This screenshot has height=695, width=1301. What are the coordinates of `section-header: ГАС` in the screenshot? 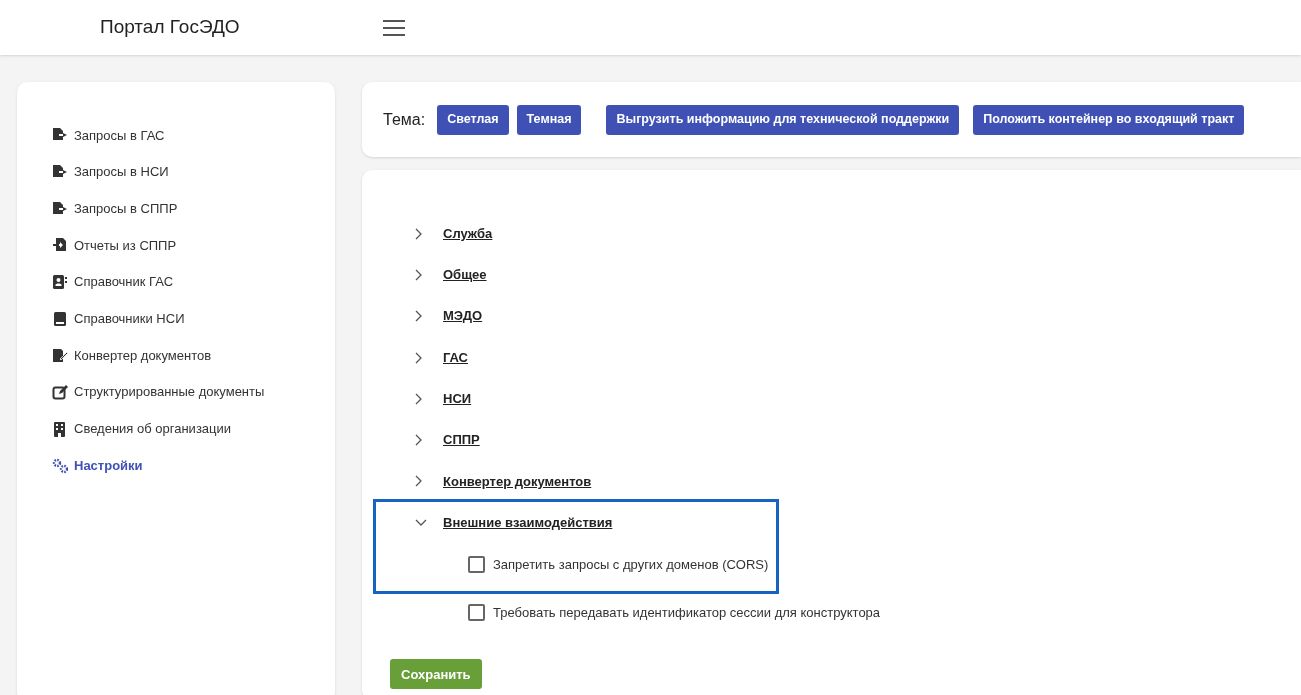 It's located at (845, 357).